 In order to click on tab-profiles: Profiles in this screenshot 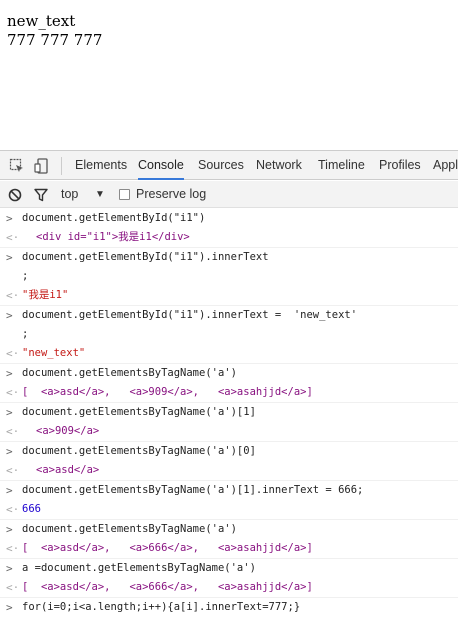, I will do `click(400, 165)`.